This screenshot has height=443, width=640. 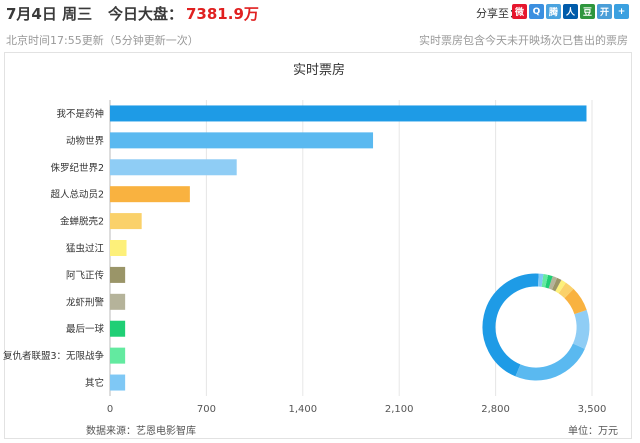 I want to click on category-label: 最后一球, so click(x=85, y=329).